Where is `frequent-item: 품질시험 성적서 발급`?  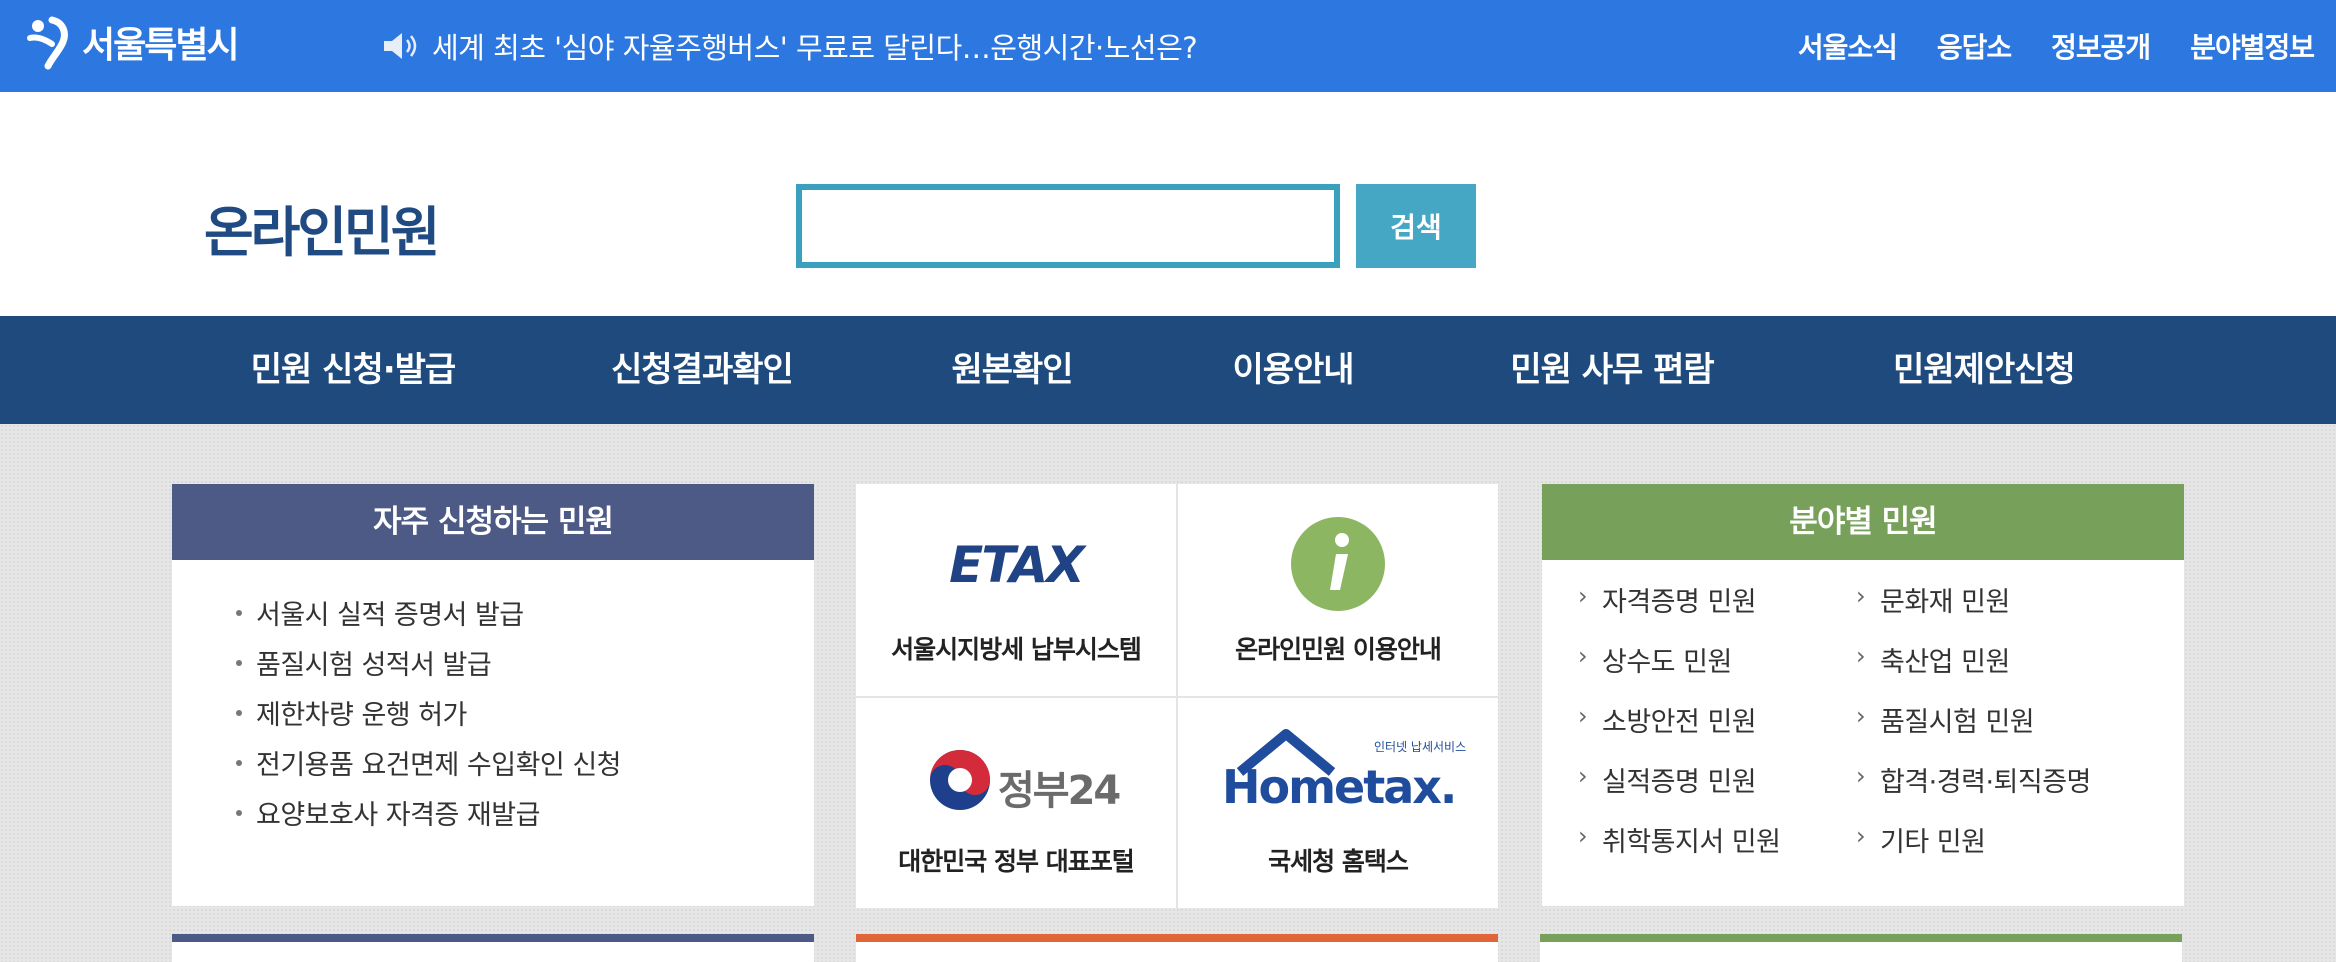 frequent-item: 품질시험 성적서 발급 is located at coordinates (525, 671).